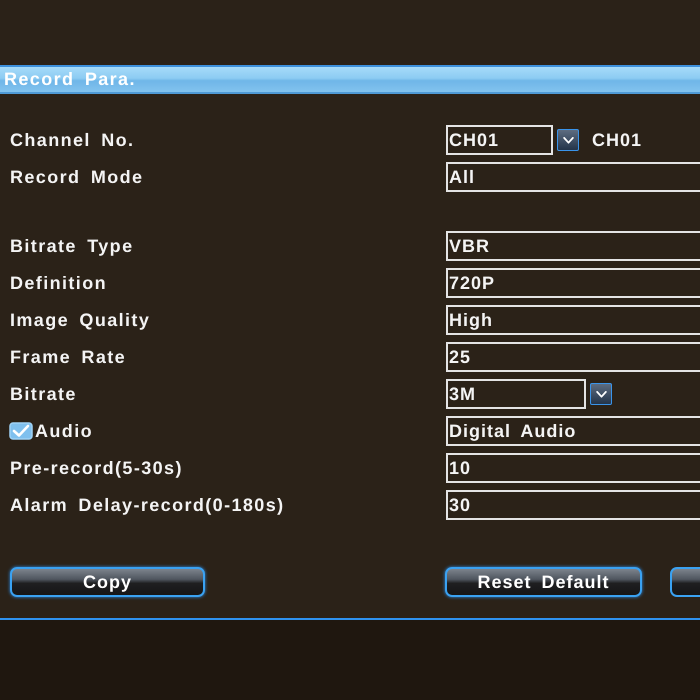 The height and width of the screenshot is (700, 700). What do you see at coordinates (107, 582) in the screenshot?
I see `copy-button: Copy` at bounding box center [107, 582].